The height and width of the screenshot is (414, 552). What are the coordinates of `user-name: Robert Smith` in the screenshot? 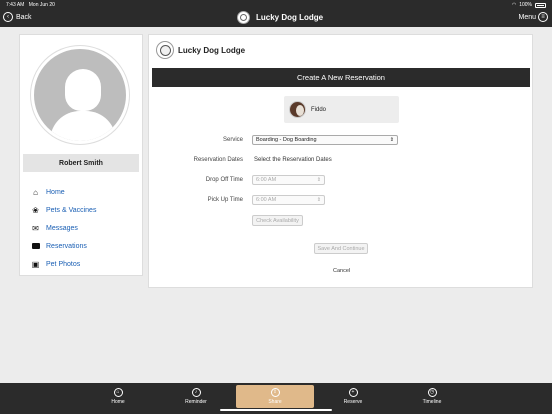 It's located at (81, 163).